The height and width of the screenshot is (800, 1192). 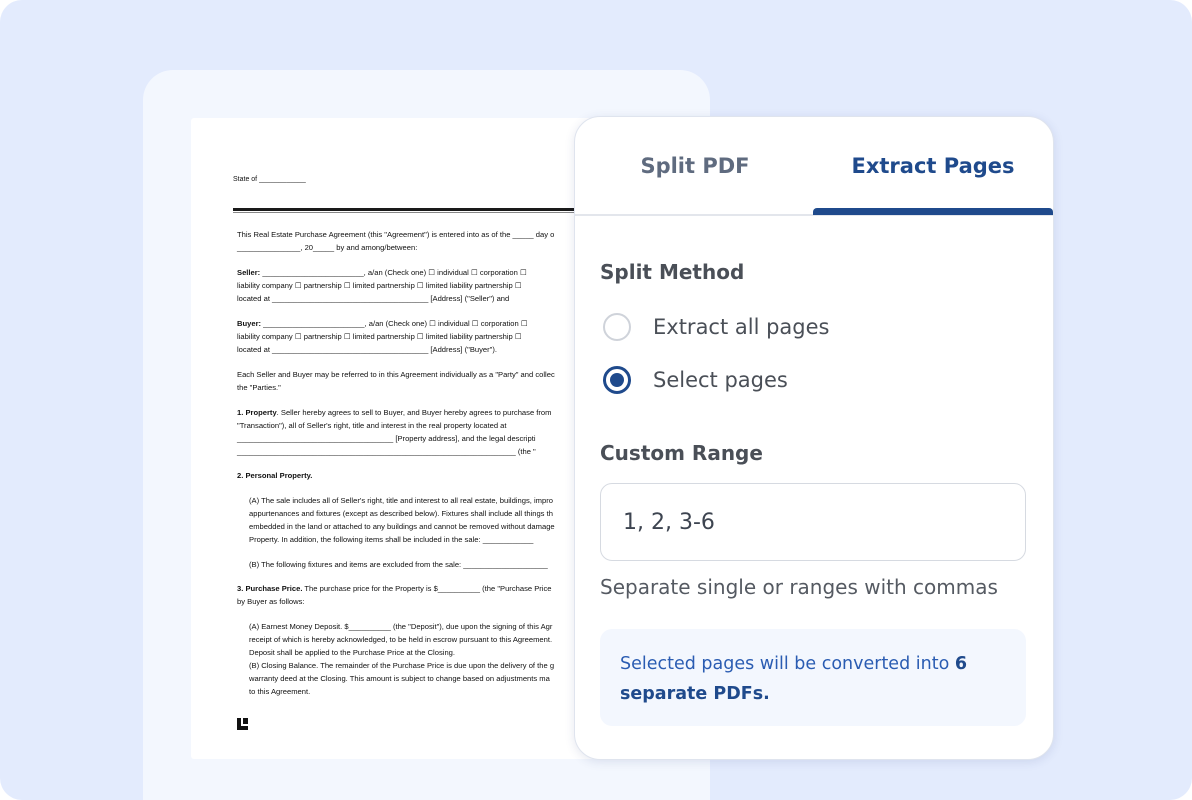 I want to click on document-logo-icon, so click(x=242, y=724).